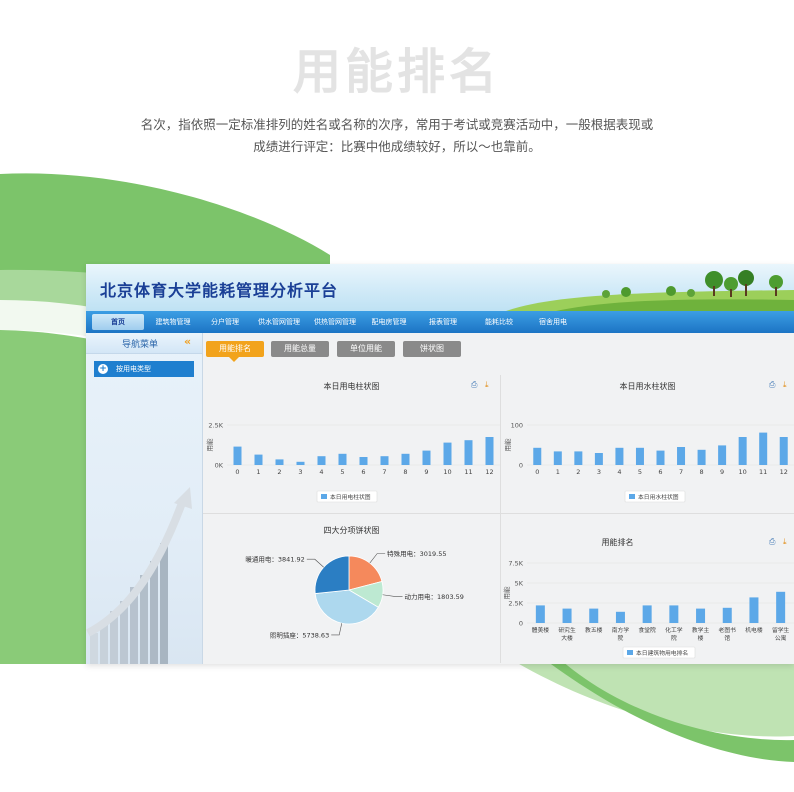  What do you see at coordinates (279, 472) in the screenshot?
I see `x-tick-label: 2` at bounding box center [279, 472].